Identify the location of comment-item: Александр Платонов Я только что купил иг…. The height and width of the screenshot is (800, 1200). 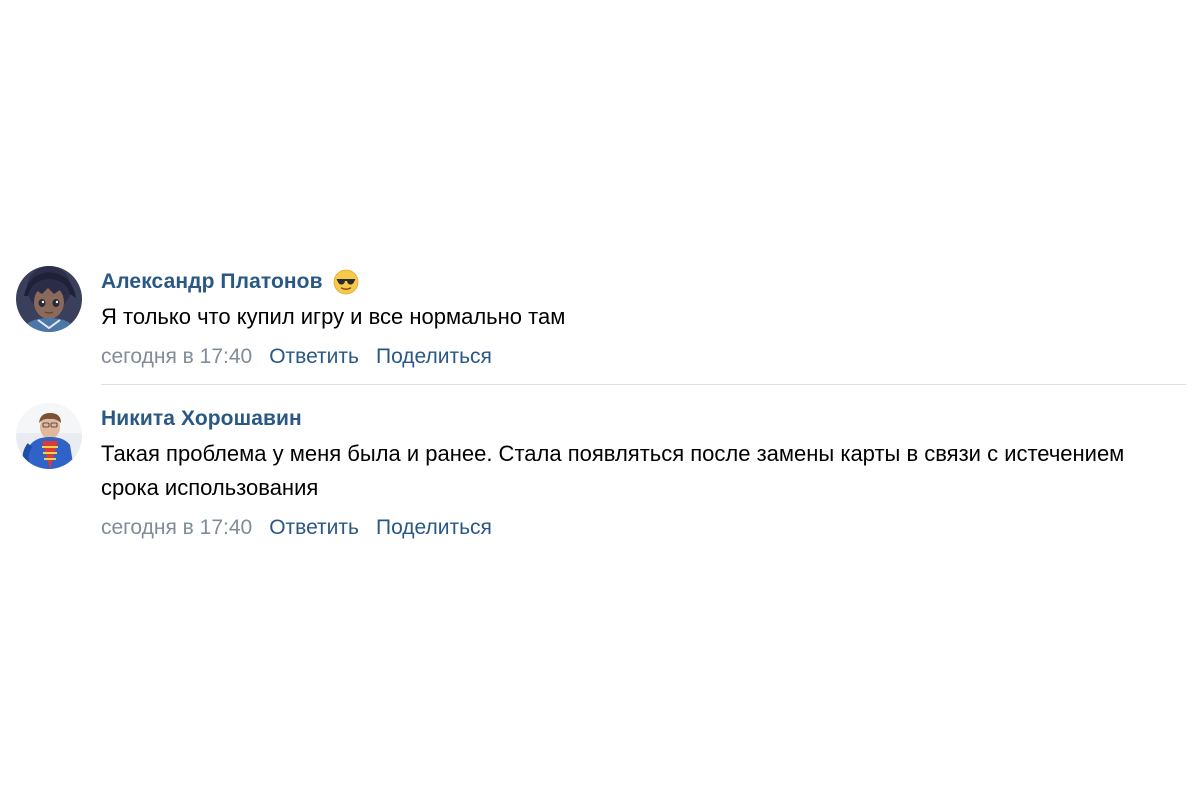
(601, 319).